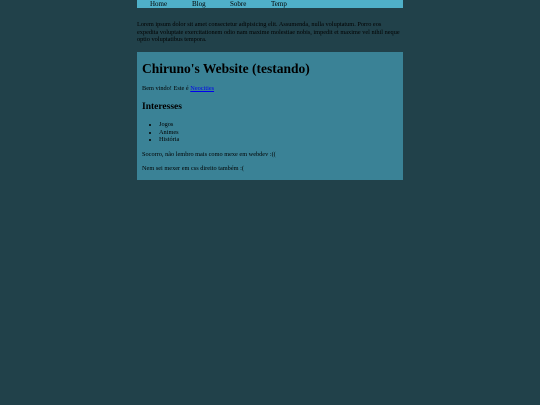 The image size is (540, 405). I want to click on interests-list: Jogos Animes História, so click(164, 132).